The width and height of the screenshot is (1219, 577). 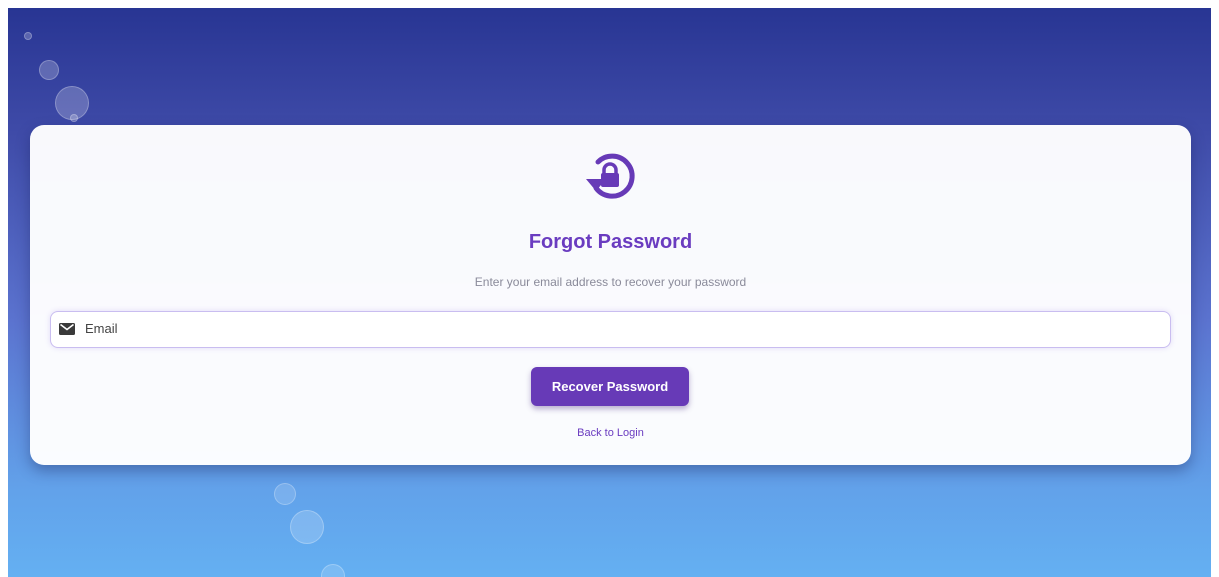 What do you see at coordinates (610, 242) in the screenshot?
I see `page-title: Forgot Password` at bounding box center [610, 242].